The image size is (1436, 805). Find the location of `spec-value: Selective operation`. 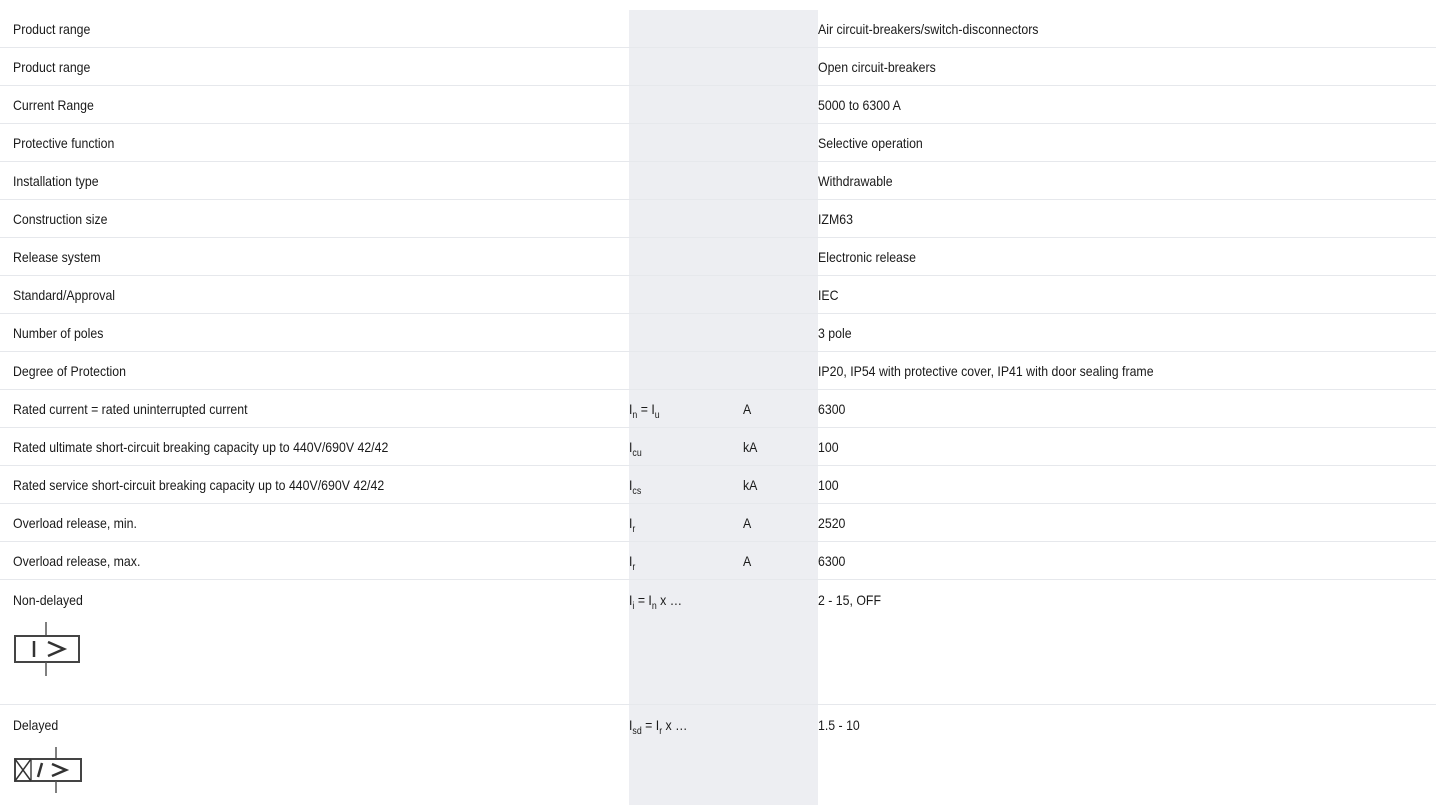

spec-value: Selective operation is located at coordinates (1127, 143).